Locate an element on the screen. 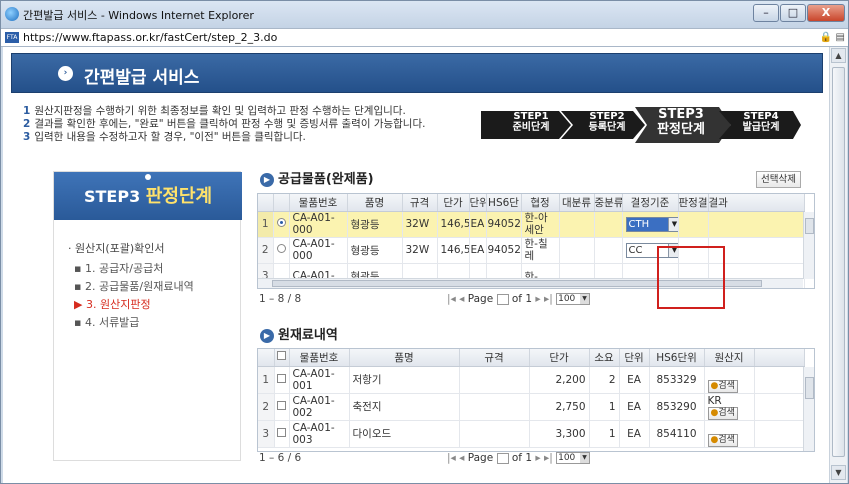  table-row: 1 CA-A01-001 저항기 2,200 2 EA 853329 ●검색 is located at coordinates (531, 380).